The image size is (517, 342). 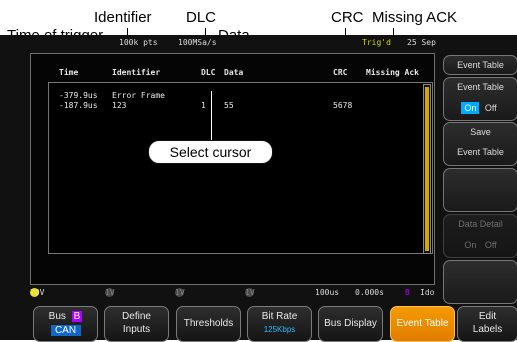 What do you see at coordinates (343, 105) in the screenshot?
I see `row-crc: 5678` at bounding box center [343, 105].